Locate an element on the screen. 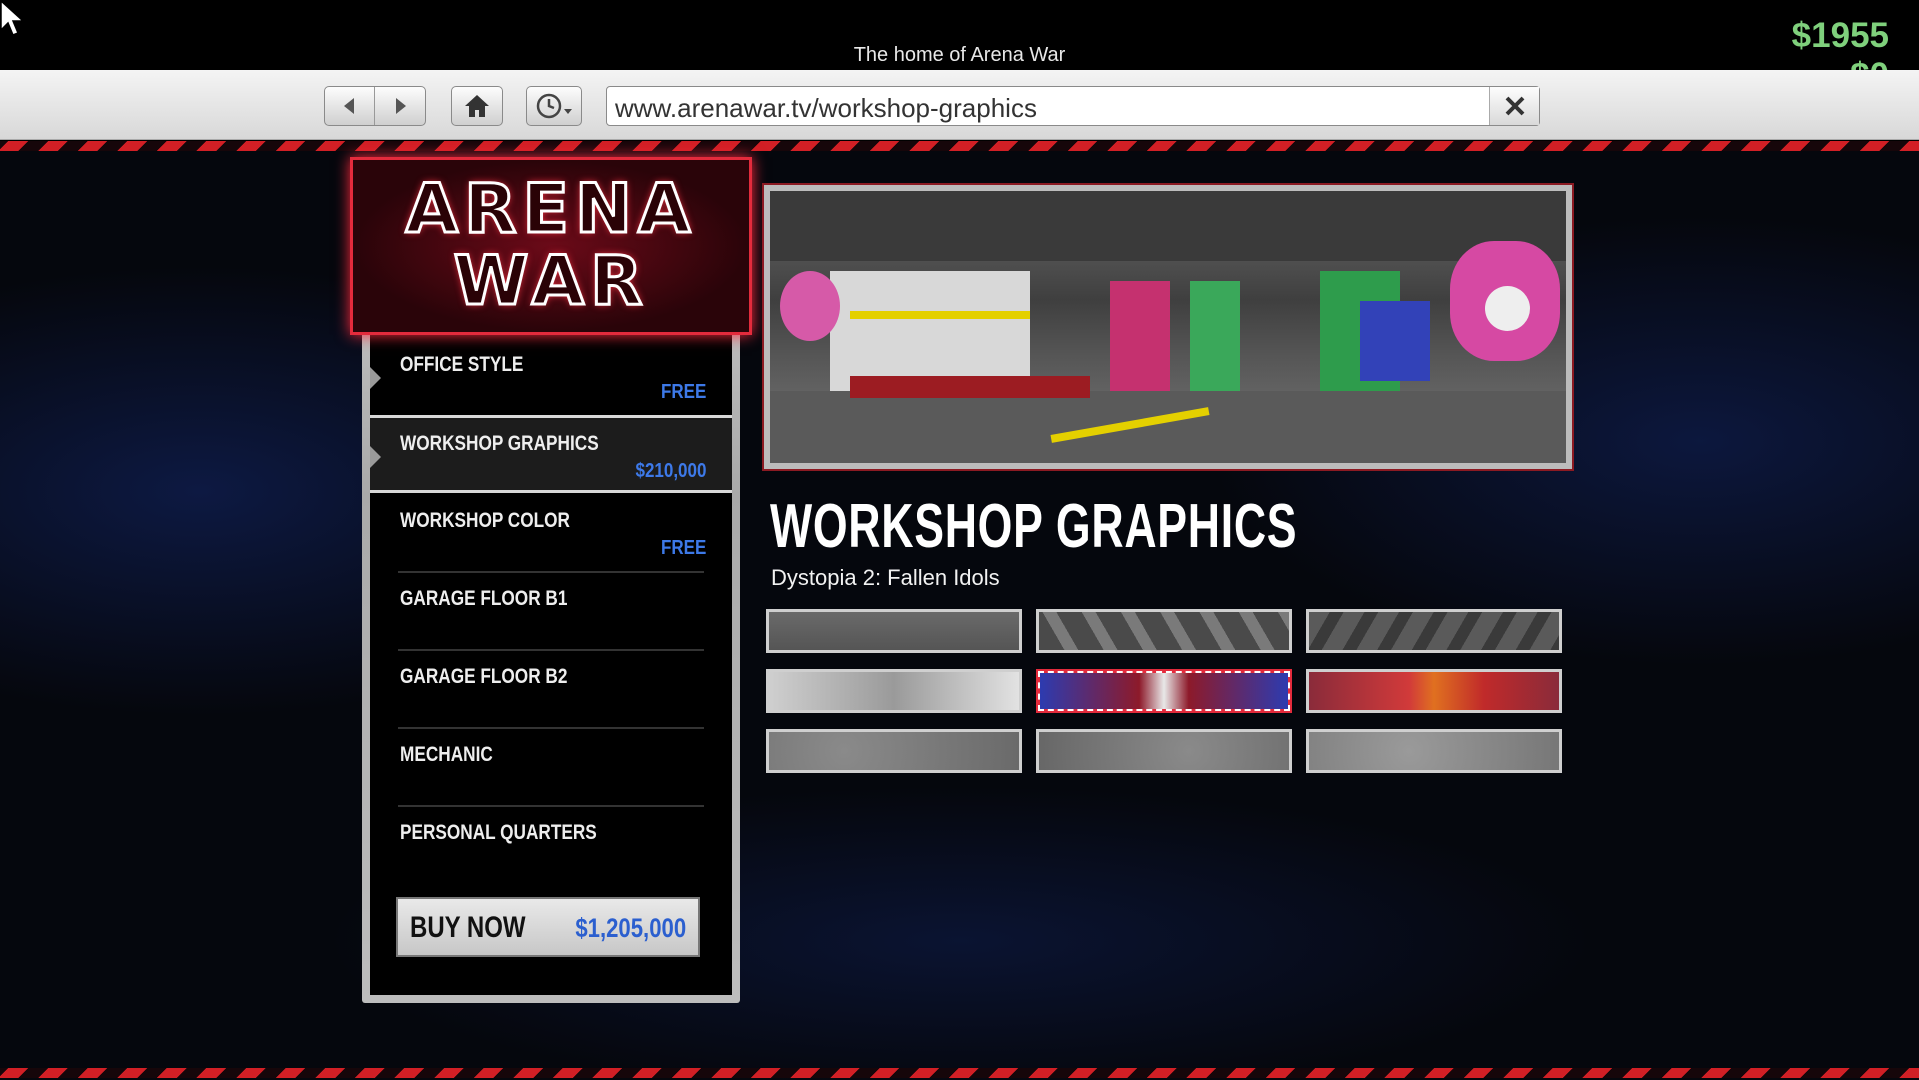 This screenshot has height=1080, width=1919. browser-toolbar: www.arenawar.tv/workshop-graphics is located at coordinates (959, 105).